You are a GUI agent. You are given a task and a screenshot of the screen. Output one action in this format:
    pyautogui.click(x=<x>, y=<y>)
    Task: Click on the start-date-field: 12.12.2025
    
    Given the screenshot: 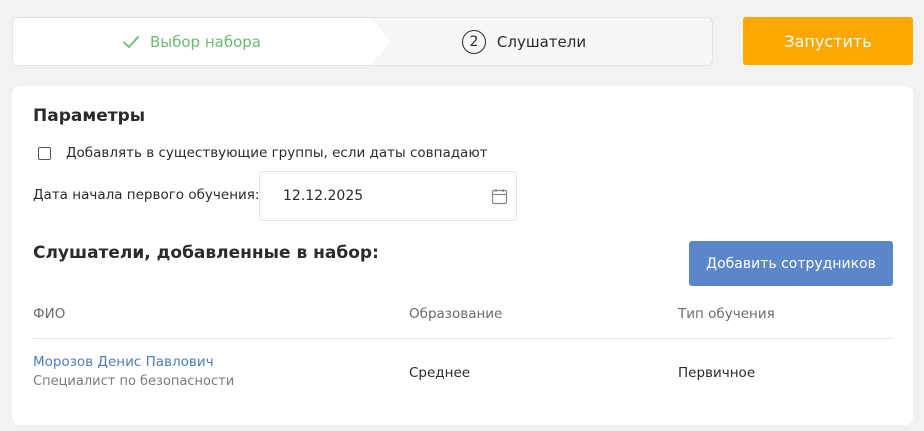 What is the action you would take?
    pyautogui.click(x=388, y=196)
    